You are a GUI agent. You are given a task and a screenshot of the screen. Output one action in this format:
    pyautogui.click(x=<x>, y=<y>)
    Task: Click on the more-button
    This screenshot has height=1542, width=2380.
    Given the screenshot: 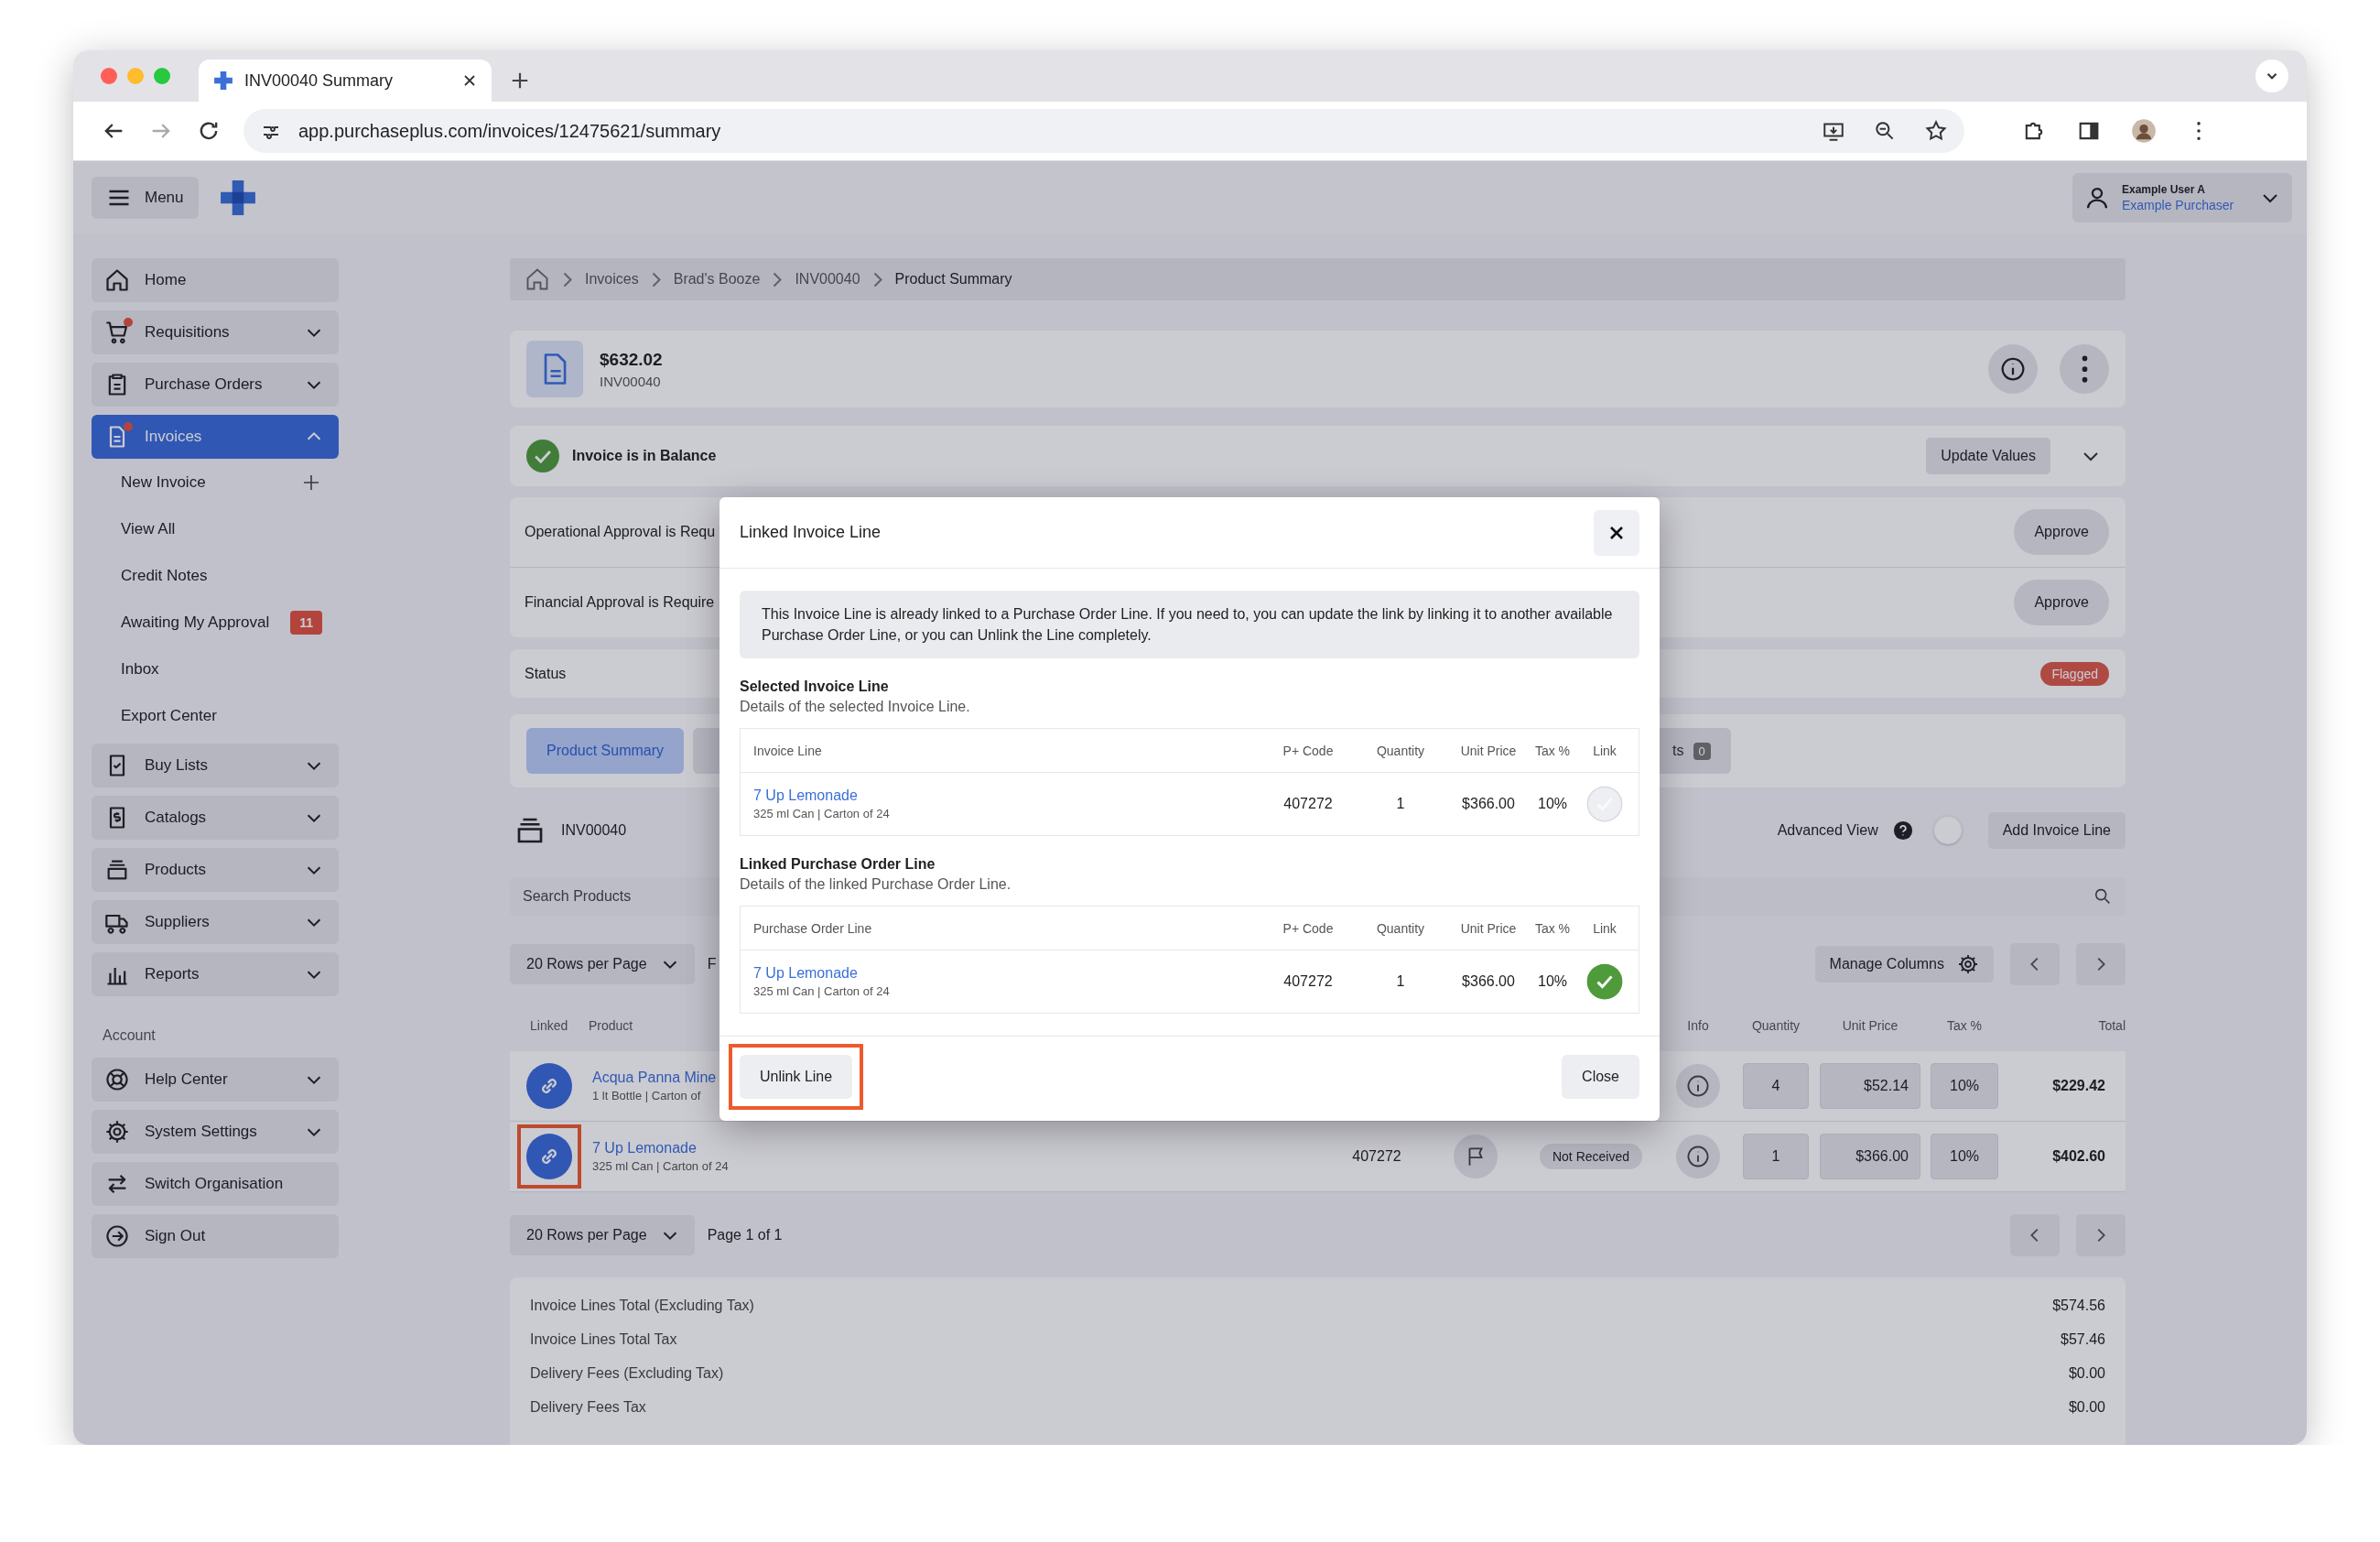 What is the action you would take?
    pyautogui.click(x=2084, y=369)
    